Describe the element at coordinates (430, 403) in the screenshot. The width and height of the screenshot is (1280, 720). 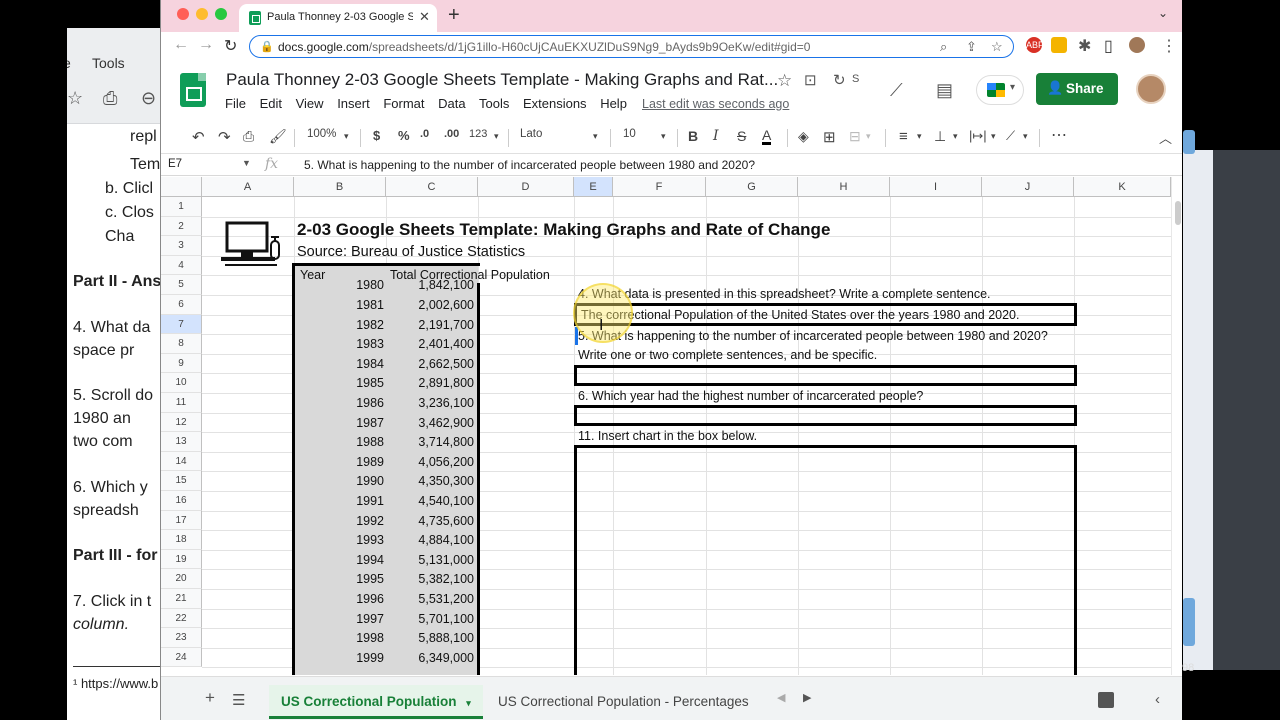
I see `population-cell: 3,236,100` at that location.